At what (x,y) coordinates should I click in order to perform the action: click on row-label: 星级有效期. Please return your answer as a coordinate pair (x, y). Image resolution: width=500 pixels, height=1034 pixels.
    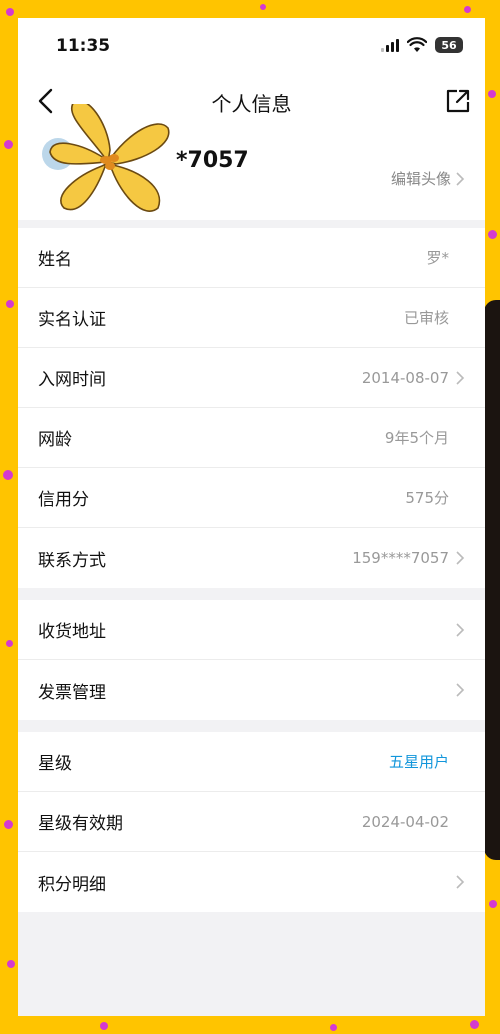
    Looking at the image, I should click on (80, 824).